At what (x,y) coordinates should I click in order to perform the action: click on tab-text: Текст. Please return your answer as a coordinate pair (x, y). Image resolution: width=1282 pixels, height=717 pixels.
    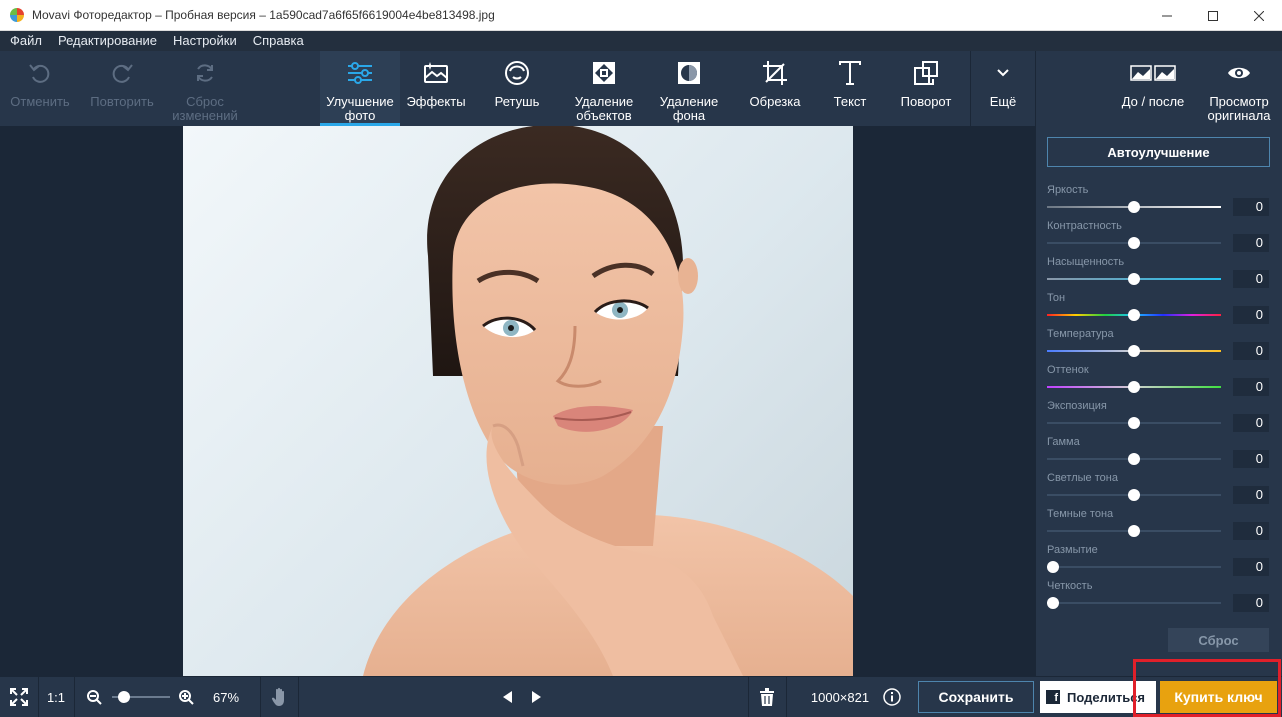
    Looking at the image, I should click on (850, 88).